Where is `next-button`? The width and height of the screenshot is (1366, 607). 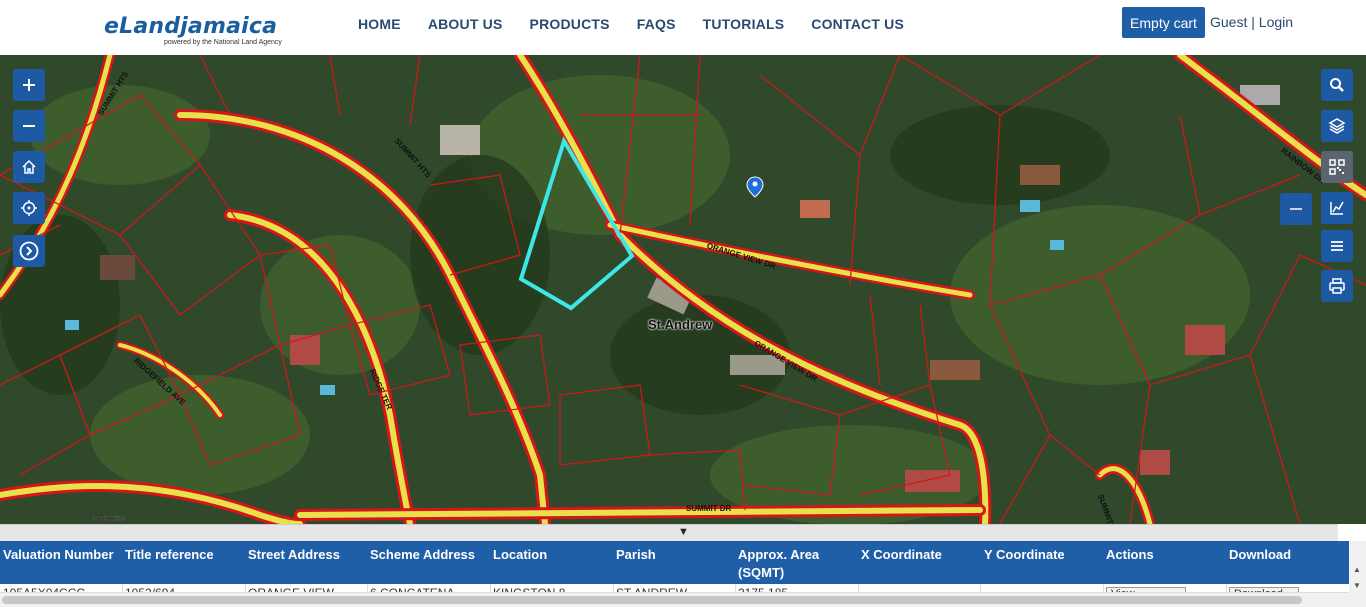
next-button is located at coordinates (29, 251).